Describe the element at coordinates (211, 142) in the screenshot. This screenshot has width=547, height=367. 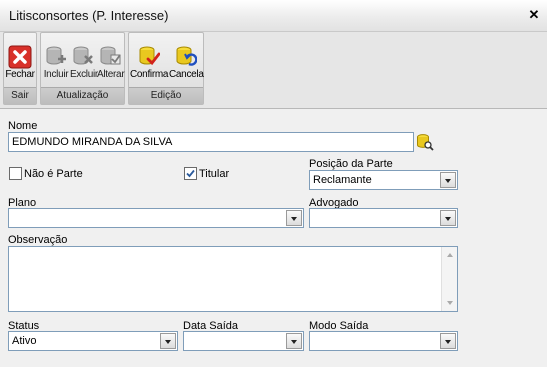
I see `nome-field: EDMUNDO MIRANDA DA SILVA` at that location.